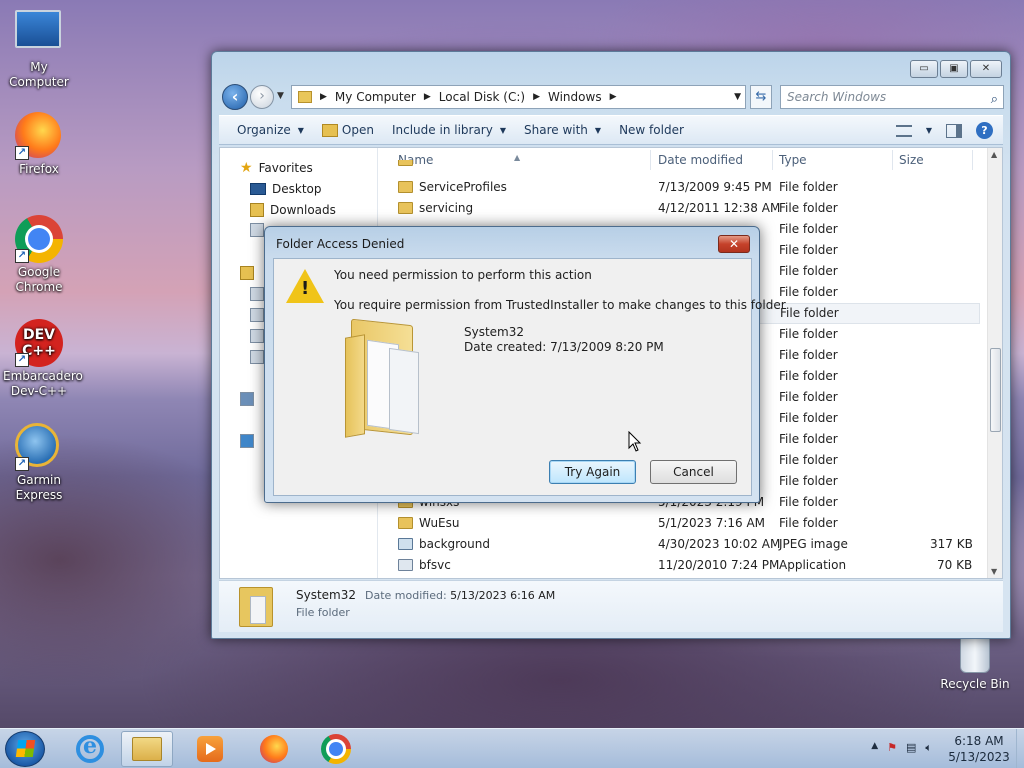 The height and width of the screenshot is (768, 1024). Describe the element at coordinates (995, 390) in the screenshot. I see `scrollbar-thumb` at that location.